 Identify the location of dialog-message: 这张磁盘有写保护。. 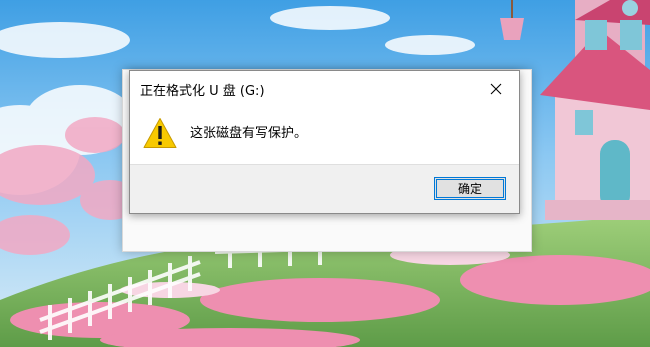
(249, 133).